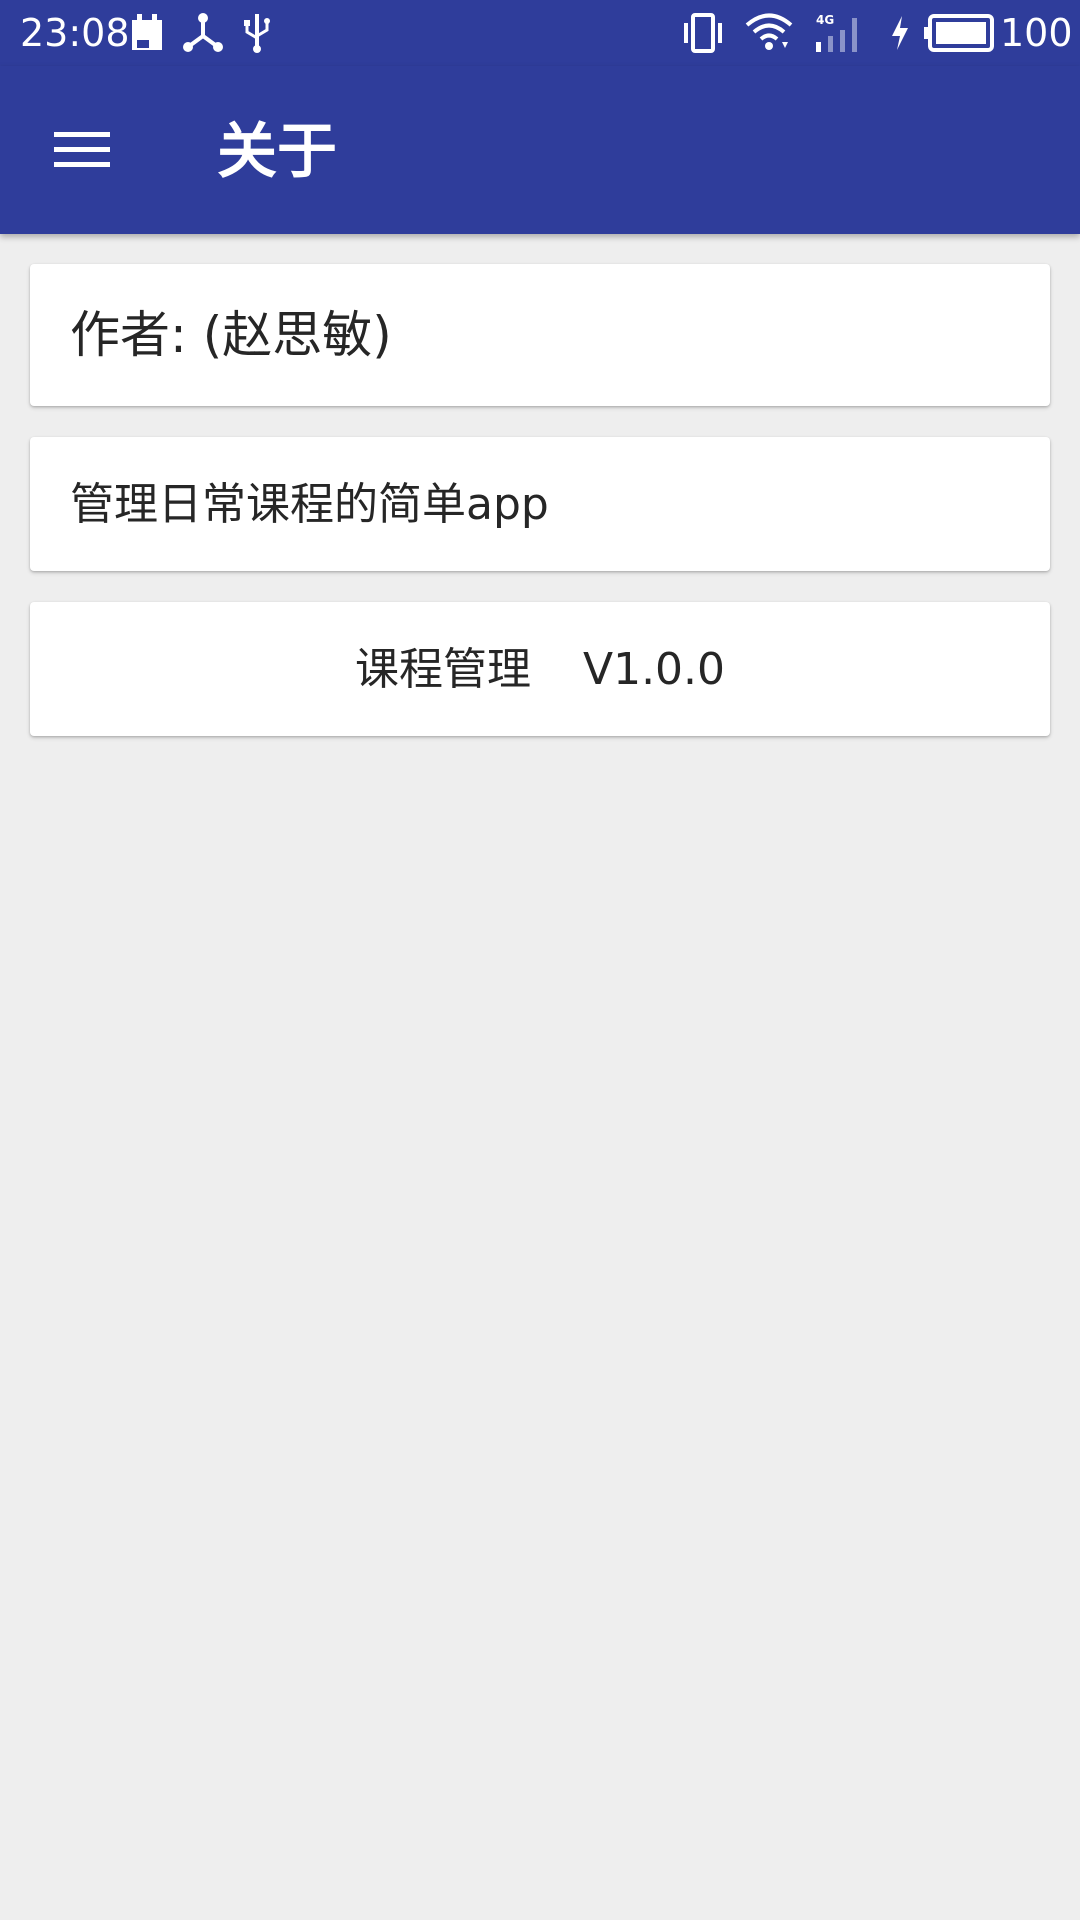  Describe the element at coordinates (257, 33) in the screenshot. I see `usb-icon` at that location.